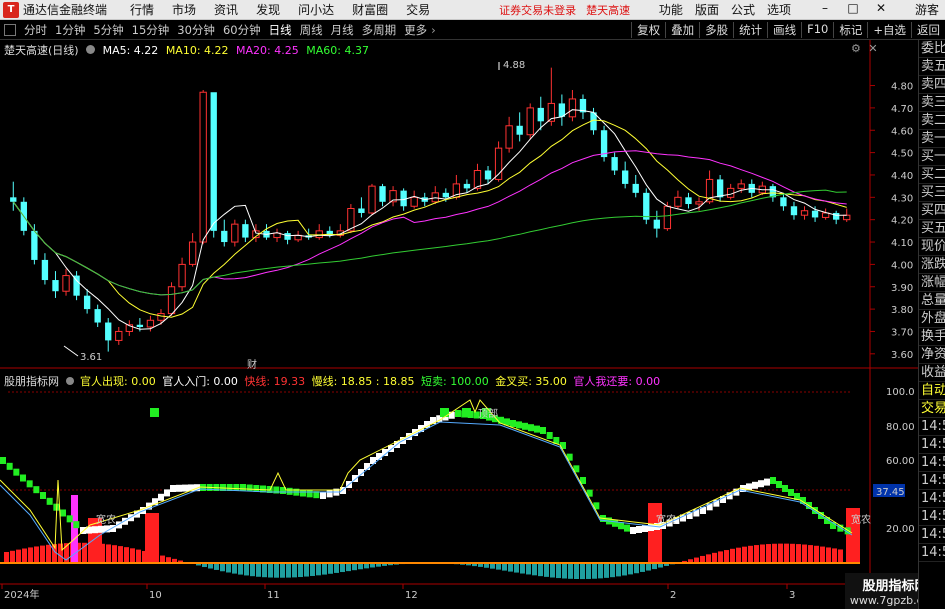  What do you see at coordinates (932, 193) in the screenshot?
I see `quote-field-8: 买三` at bounding box center [932, 193].